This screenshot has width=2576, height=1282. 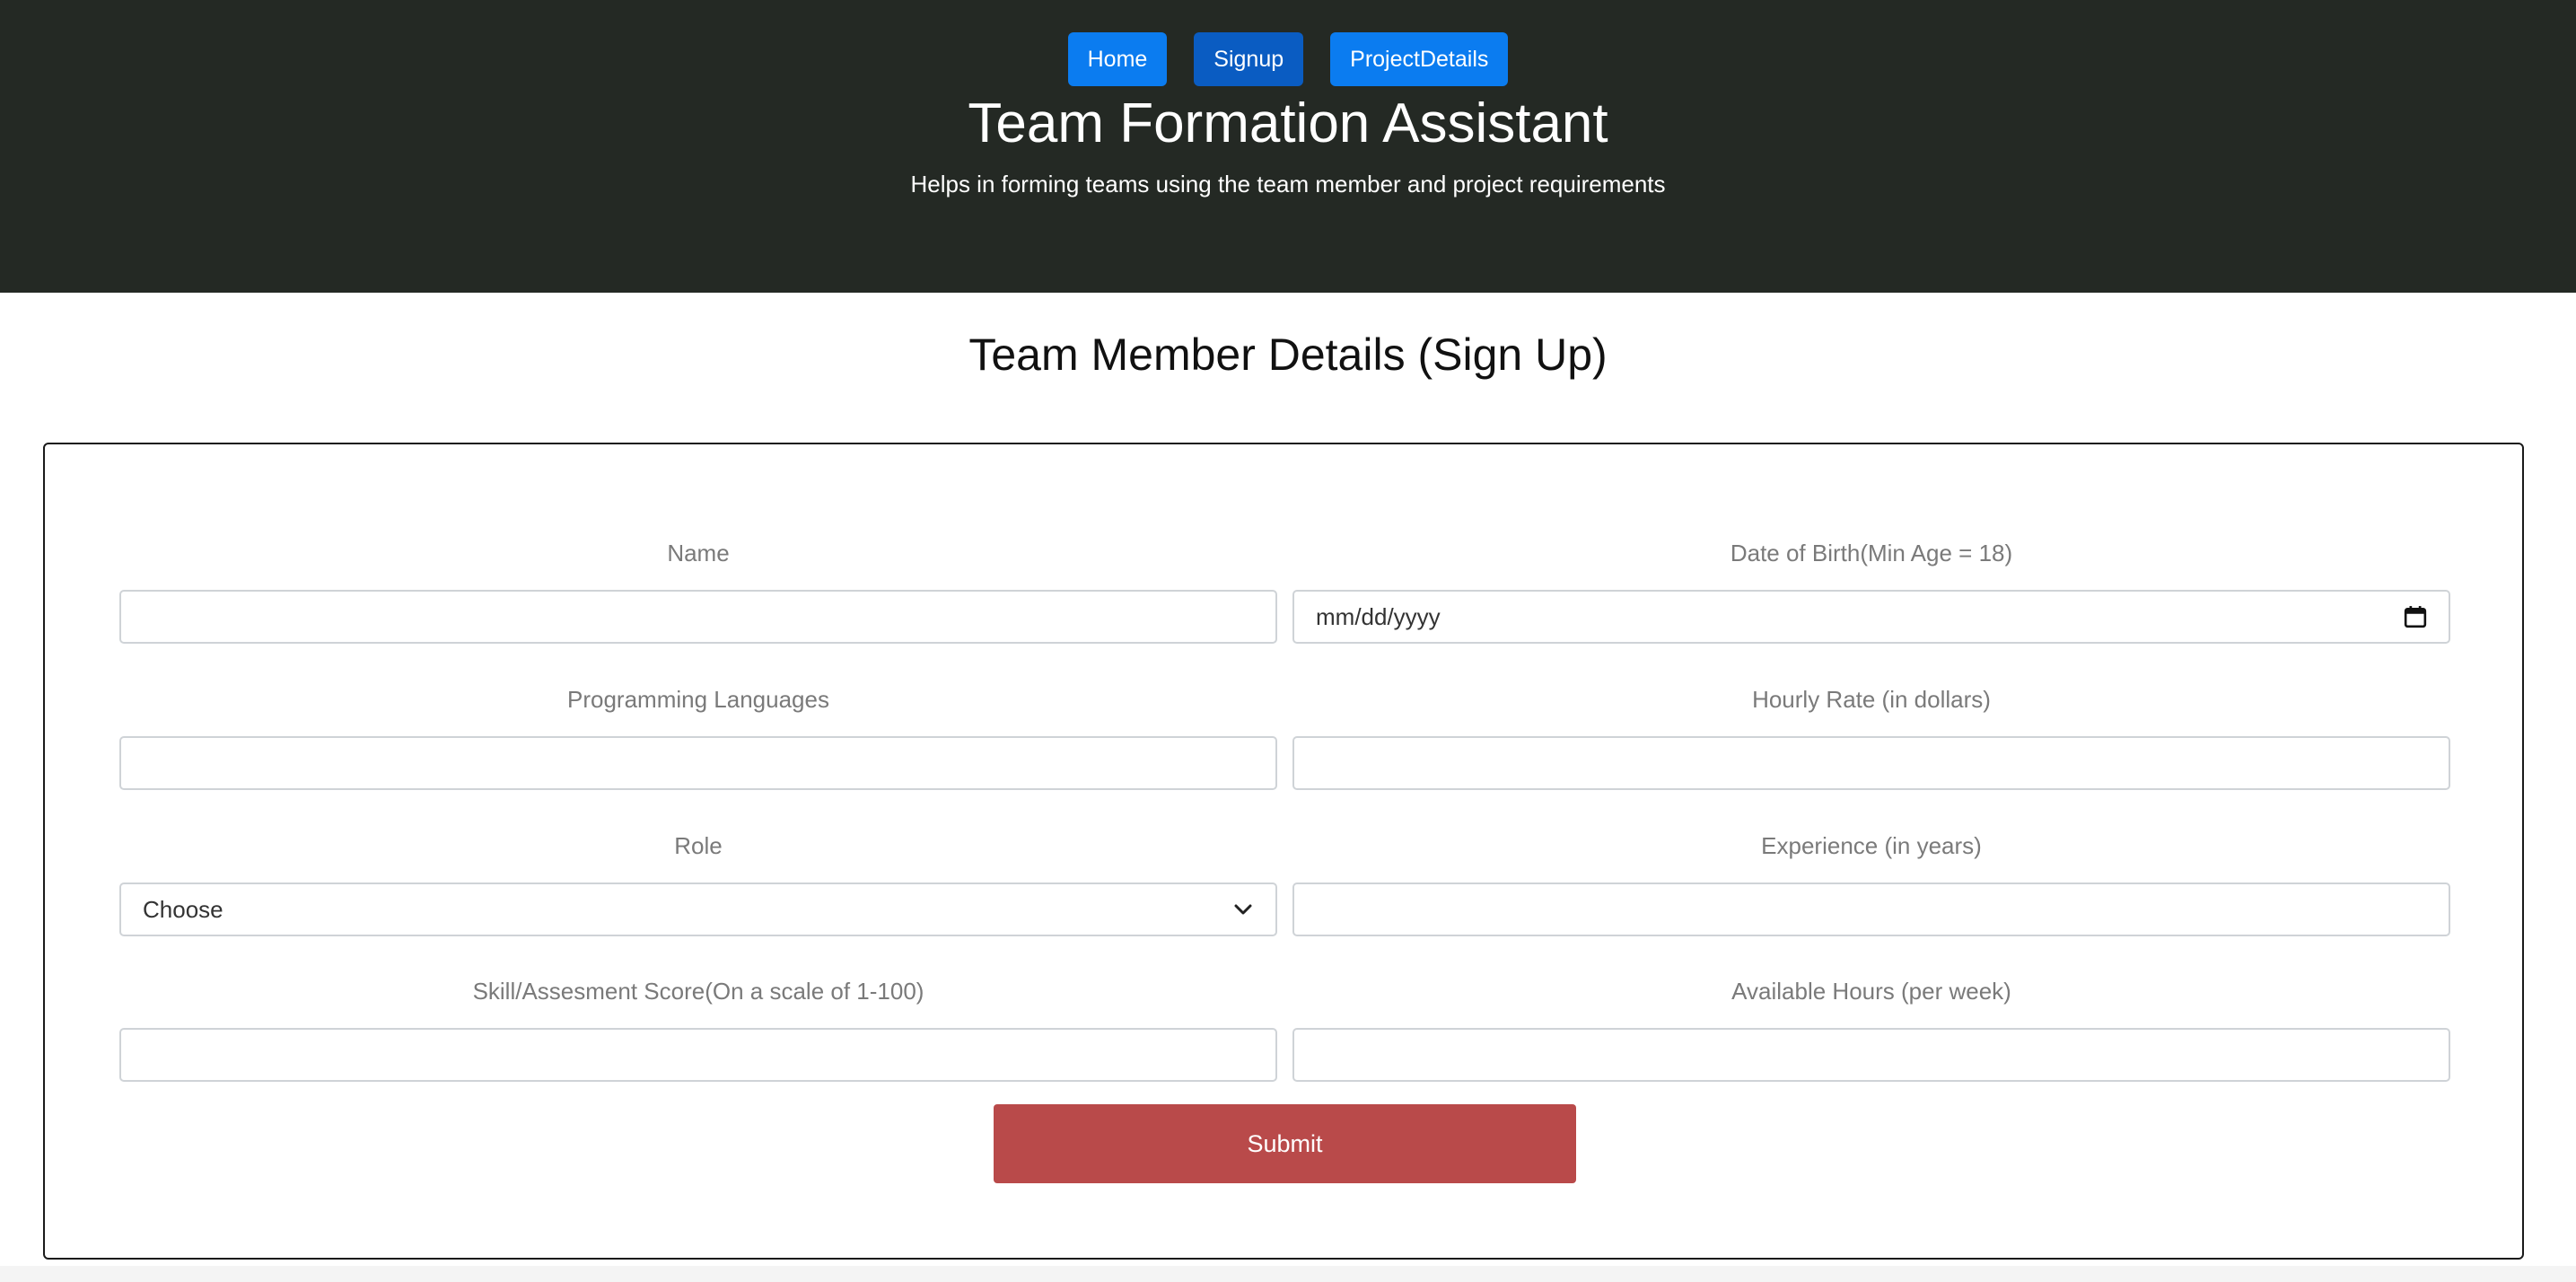 What do you see at coordinates (1871, 845) in the screenshot?
I see `experience-label: Experience (in years)` at bounding box center [1871, 845].